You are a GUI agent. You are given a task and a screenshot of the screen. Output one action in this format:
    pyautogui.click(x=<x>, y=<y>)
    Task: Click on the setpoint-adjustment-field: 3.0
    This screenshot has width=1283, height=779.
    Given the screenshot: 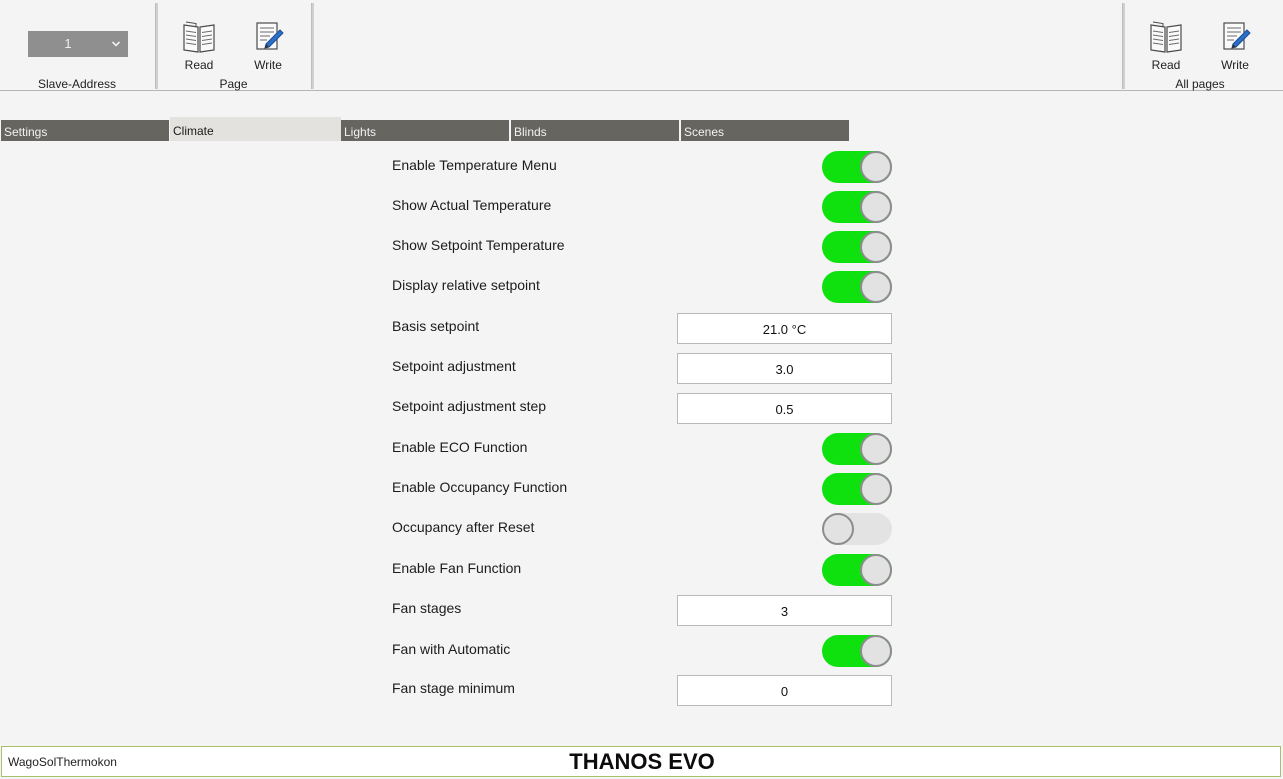 What is the action you would take?
    pyautogui.click(x=784, y=368)
    